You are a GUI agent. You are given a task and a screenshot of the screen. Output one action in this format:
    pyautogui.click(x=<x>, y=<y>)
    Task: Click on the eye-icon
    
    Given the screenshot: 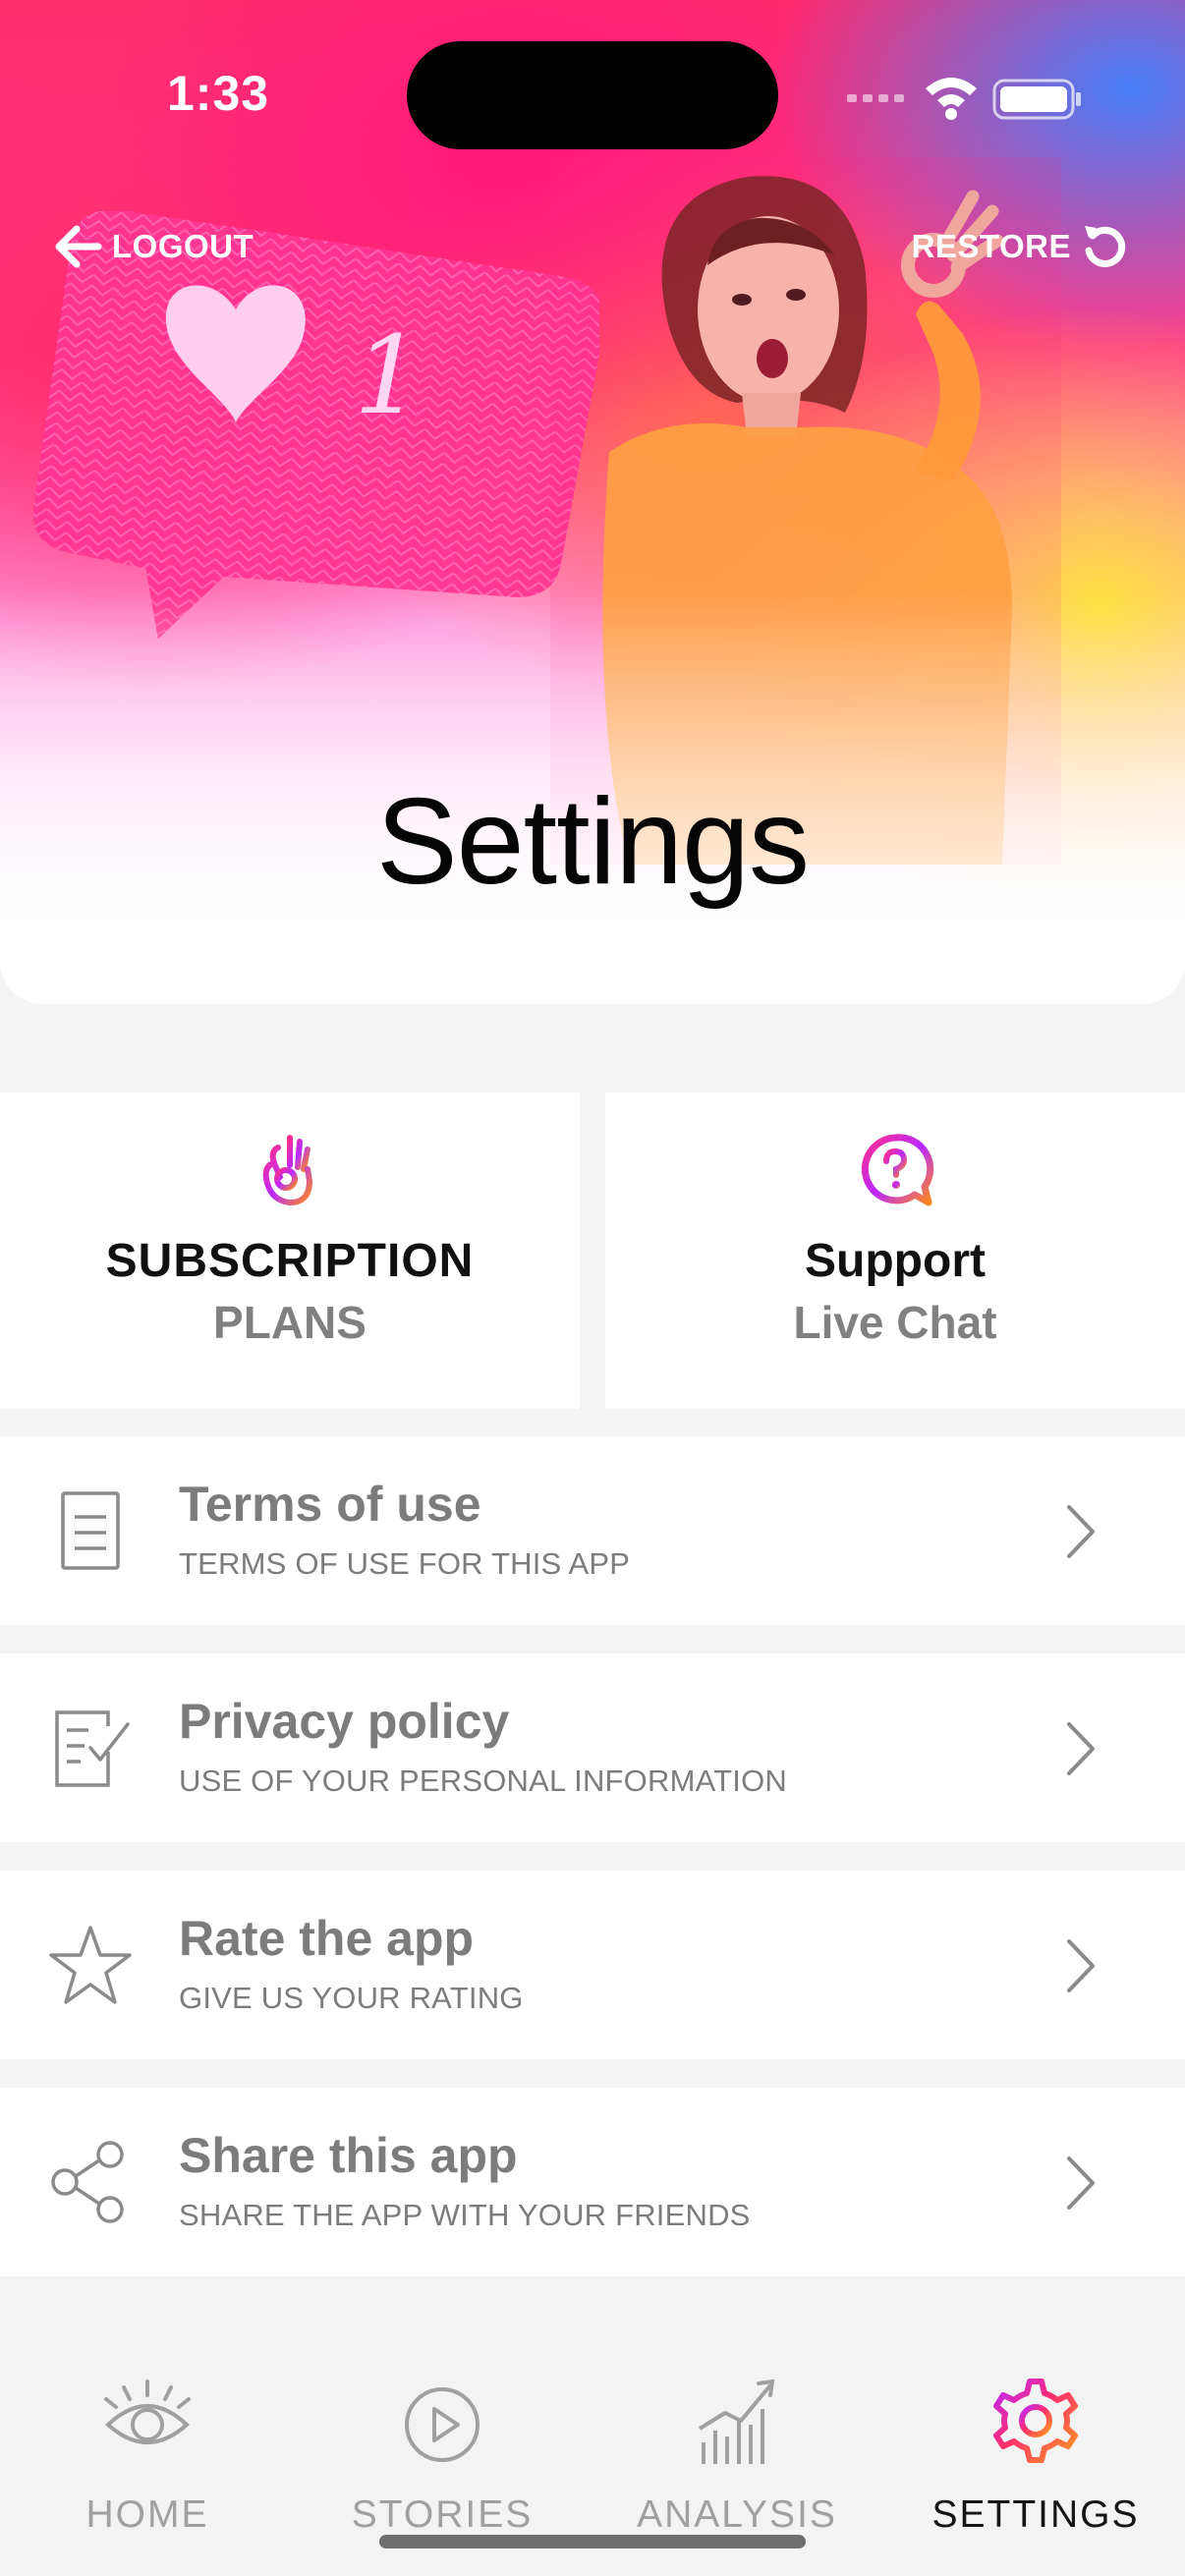 What is the action you would take?
    pyautogui.click(x=148, y=2412)
    